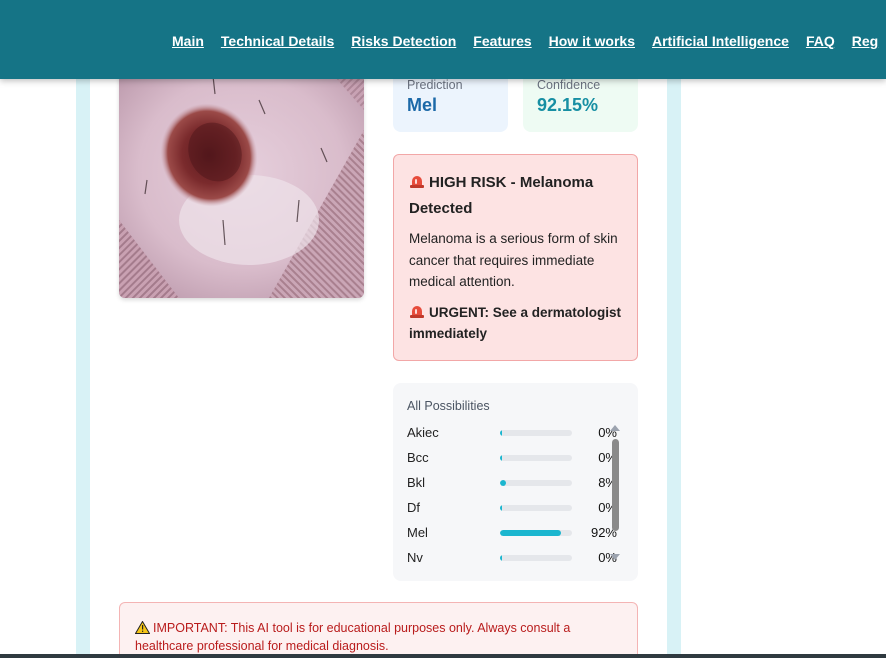 This screenshot has width=886, height=658. What do you see at coordinates (413, 507) in the screenshot?
I see `possibility-name: Df` at bounding box center [413, 507].